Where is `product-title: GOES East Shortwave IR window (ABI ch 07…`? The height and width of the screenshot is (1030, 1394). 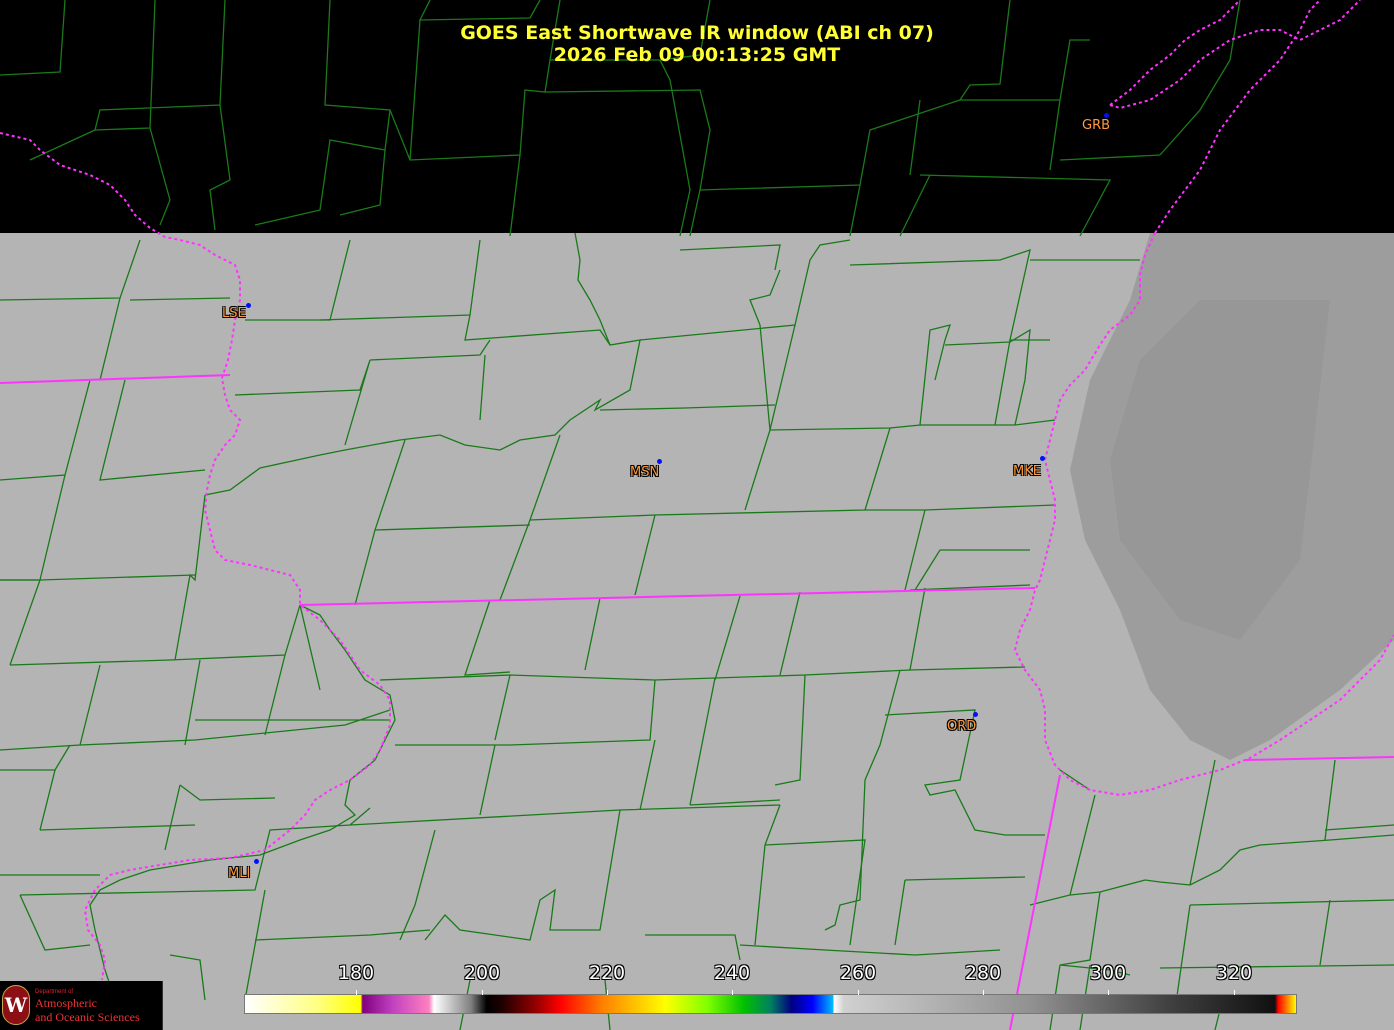
product-title: GOES East Shortwave IR window (ABI ch 07… is located at coordinates (697, 33).